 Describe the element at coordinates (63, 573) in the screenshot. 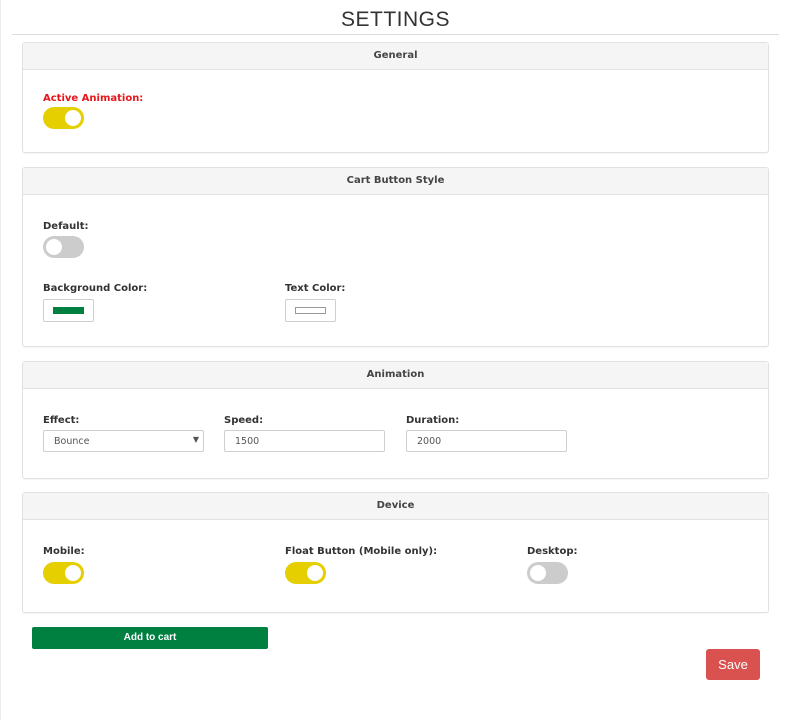

I see `mobile-toggle` at that location.